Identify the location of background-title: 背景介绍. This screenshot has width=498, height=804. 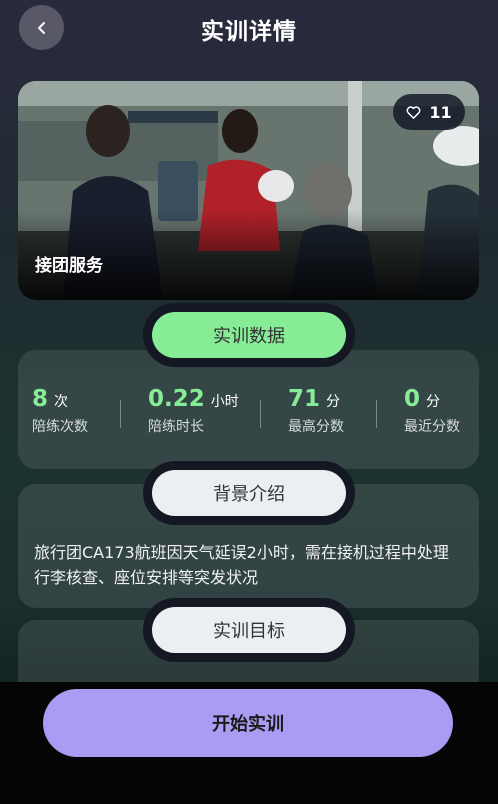
(249, 493).